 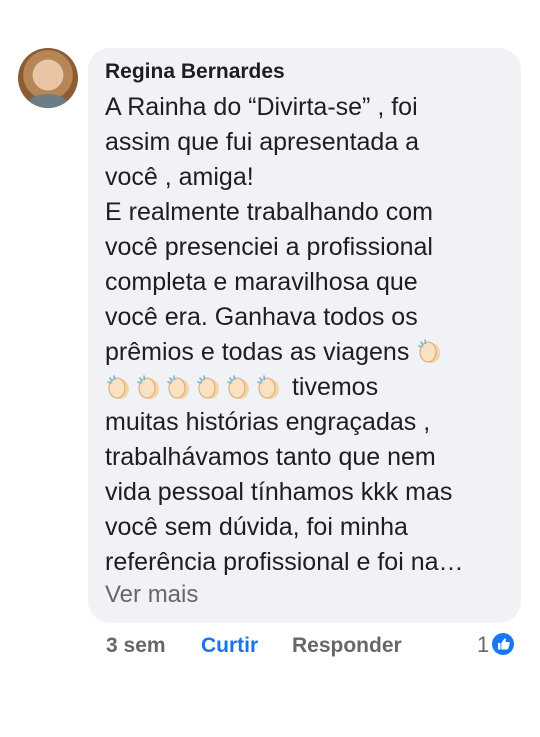 What do you see at coordinates (179, 177) in the screenshot?
I see `comment-line: você , amiga!` at bounding box center [179, 177].